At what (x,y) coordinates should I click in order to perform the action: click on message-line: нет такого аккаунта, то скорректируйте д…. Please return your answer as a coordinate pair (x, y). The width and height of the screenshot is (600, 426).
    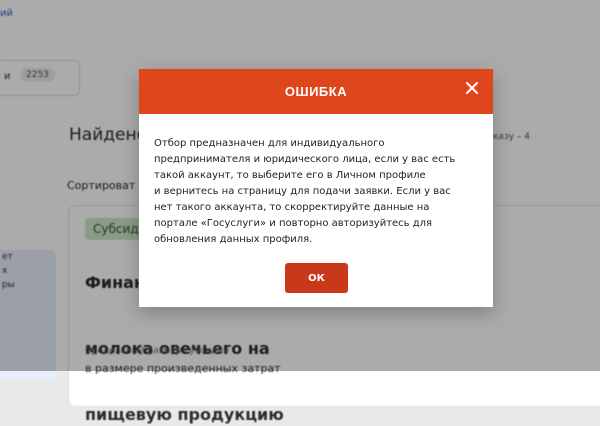
    Looking at the image, I should click on (292, 207).